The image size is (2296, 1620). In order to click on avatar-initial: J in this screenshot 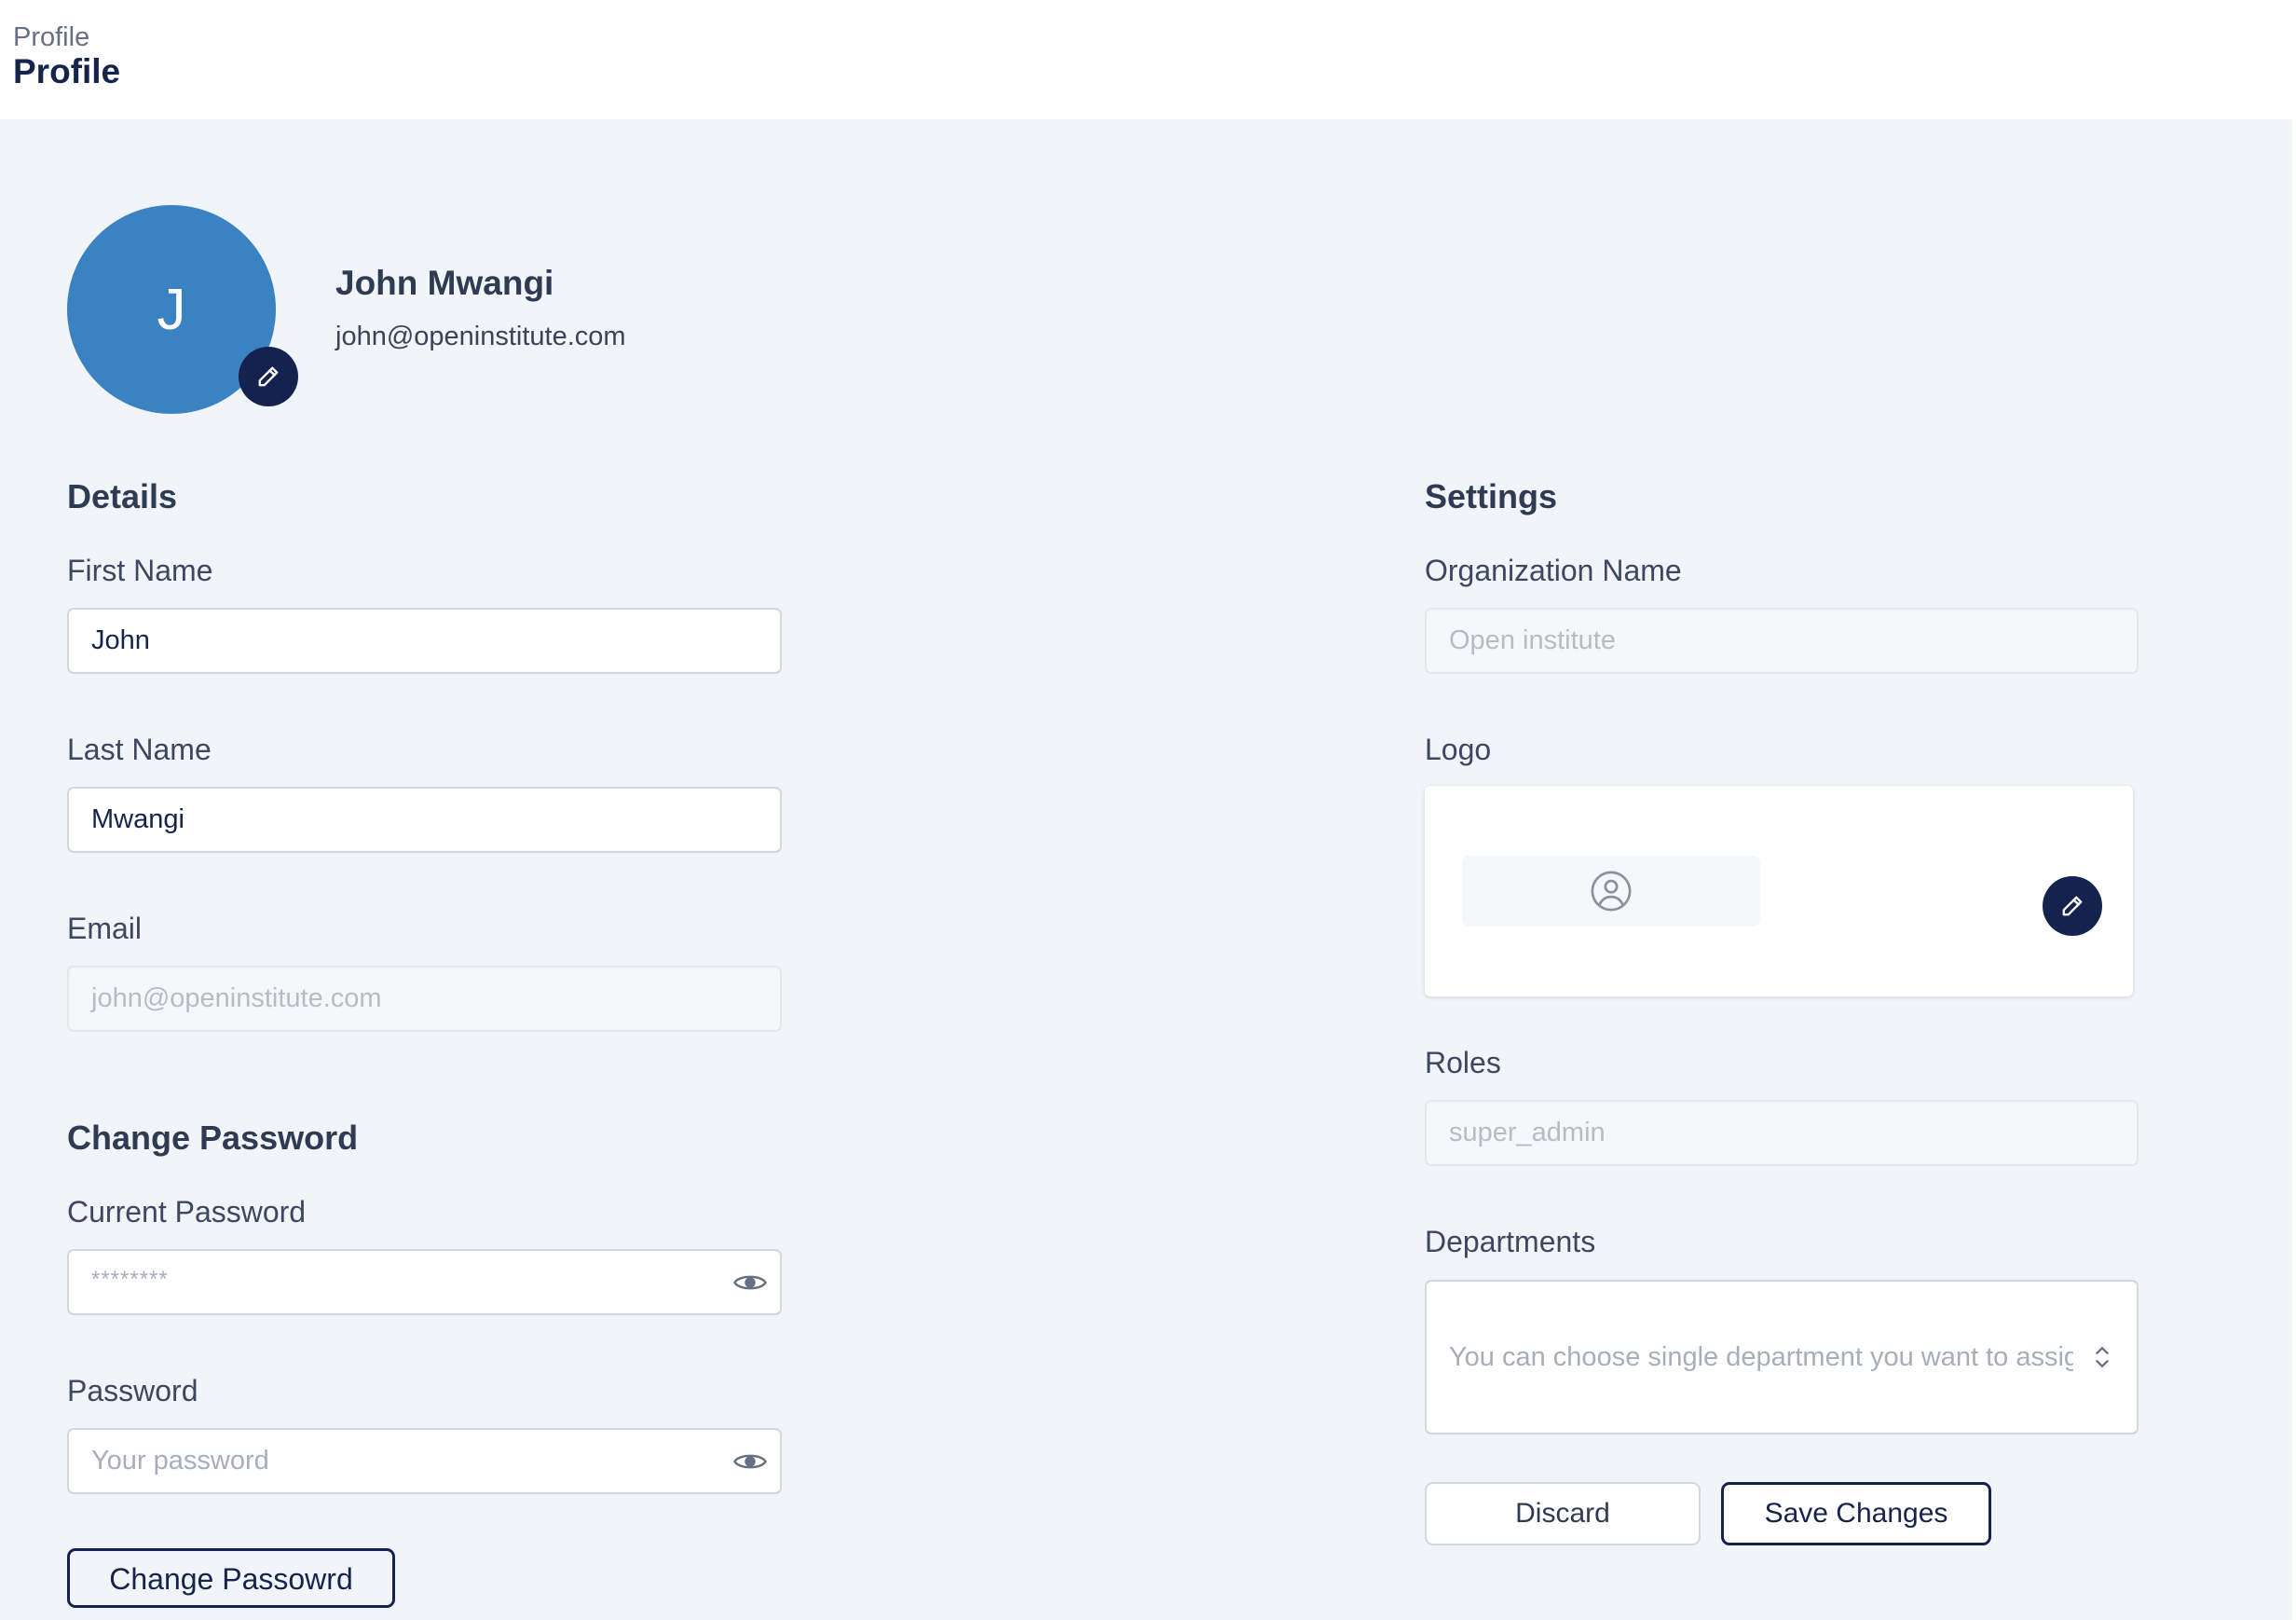, I will do `click(171, 309)`.